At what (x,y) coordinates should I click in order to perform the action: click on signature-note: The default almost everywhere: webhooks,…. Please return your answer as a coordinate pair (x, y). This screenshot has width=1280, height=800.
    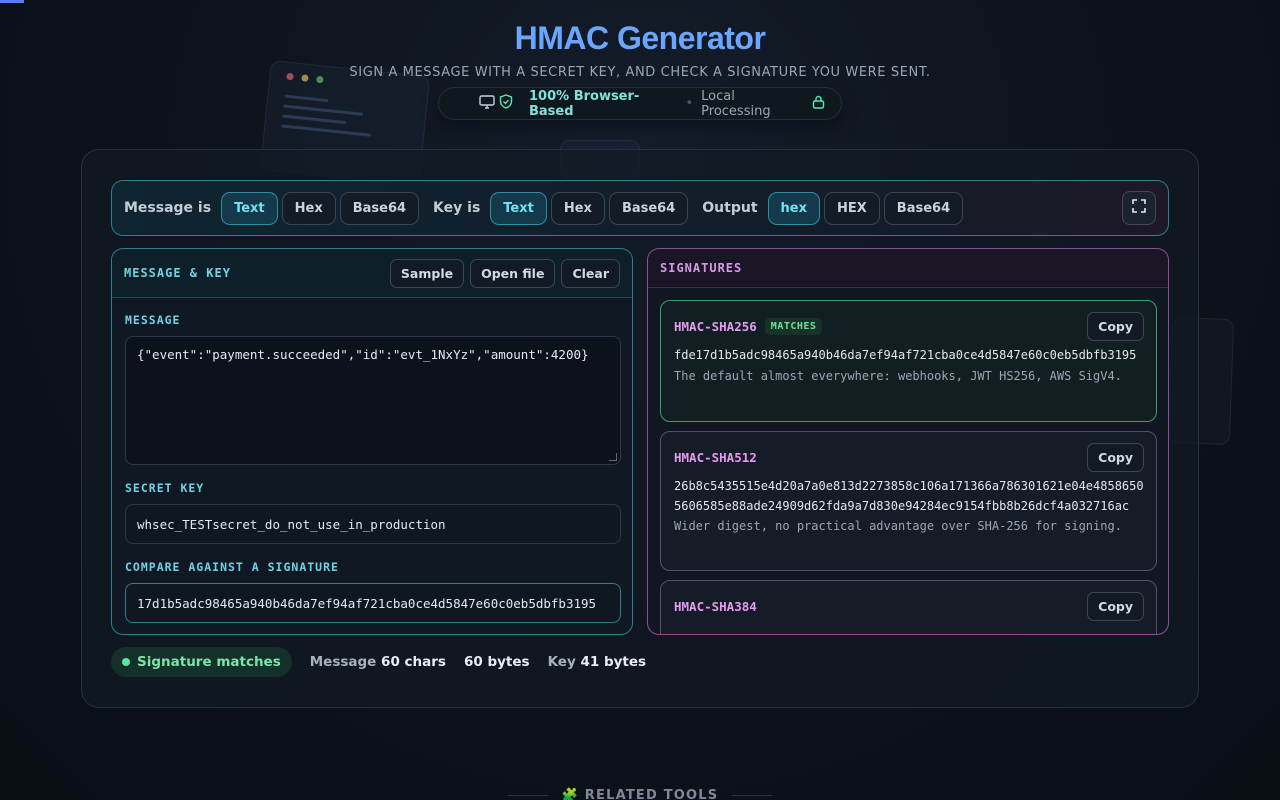
    Looking at the image, I should click on (898, 375).